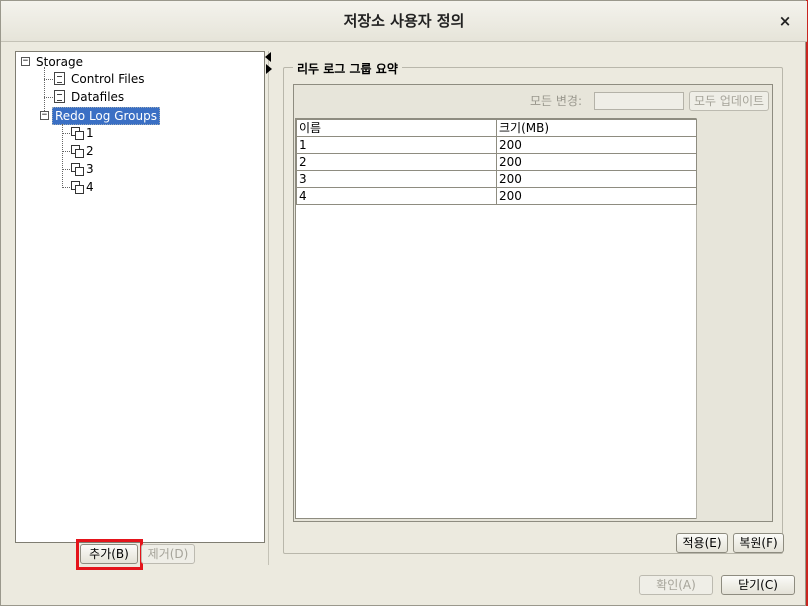 The width and height of the screenshot is (808, 606). Describe the element at coordinates (396, 128) in the screenshot. I see `column-header-name: 이름` at that location.